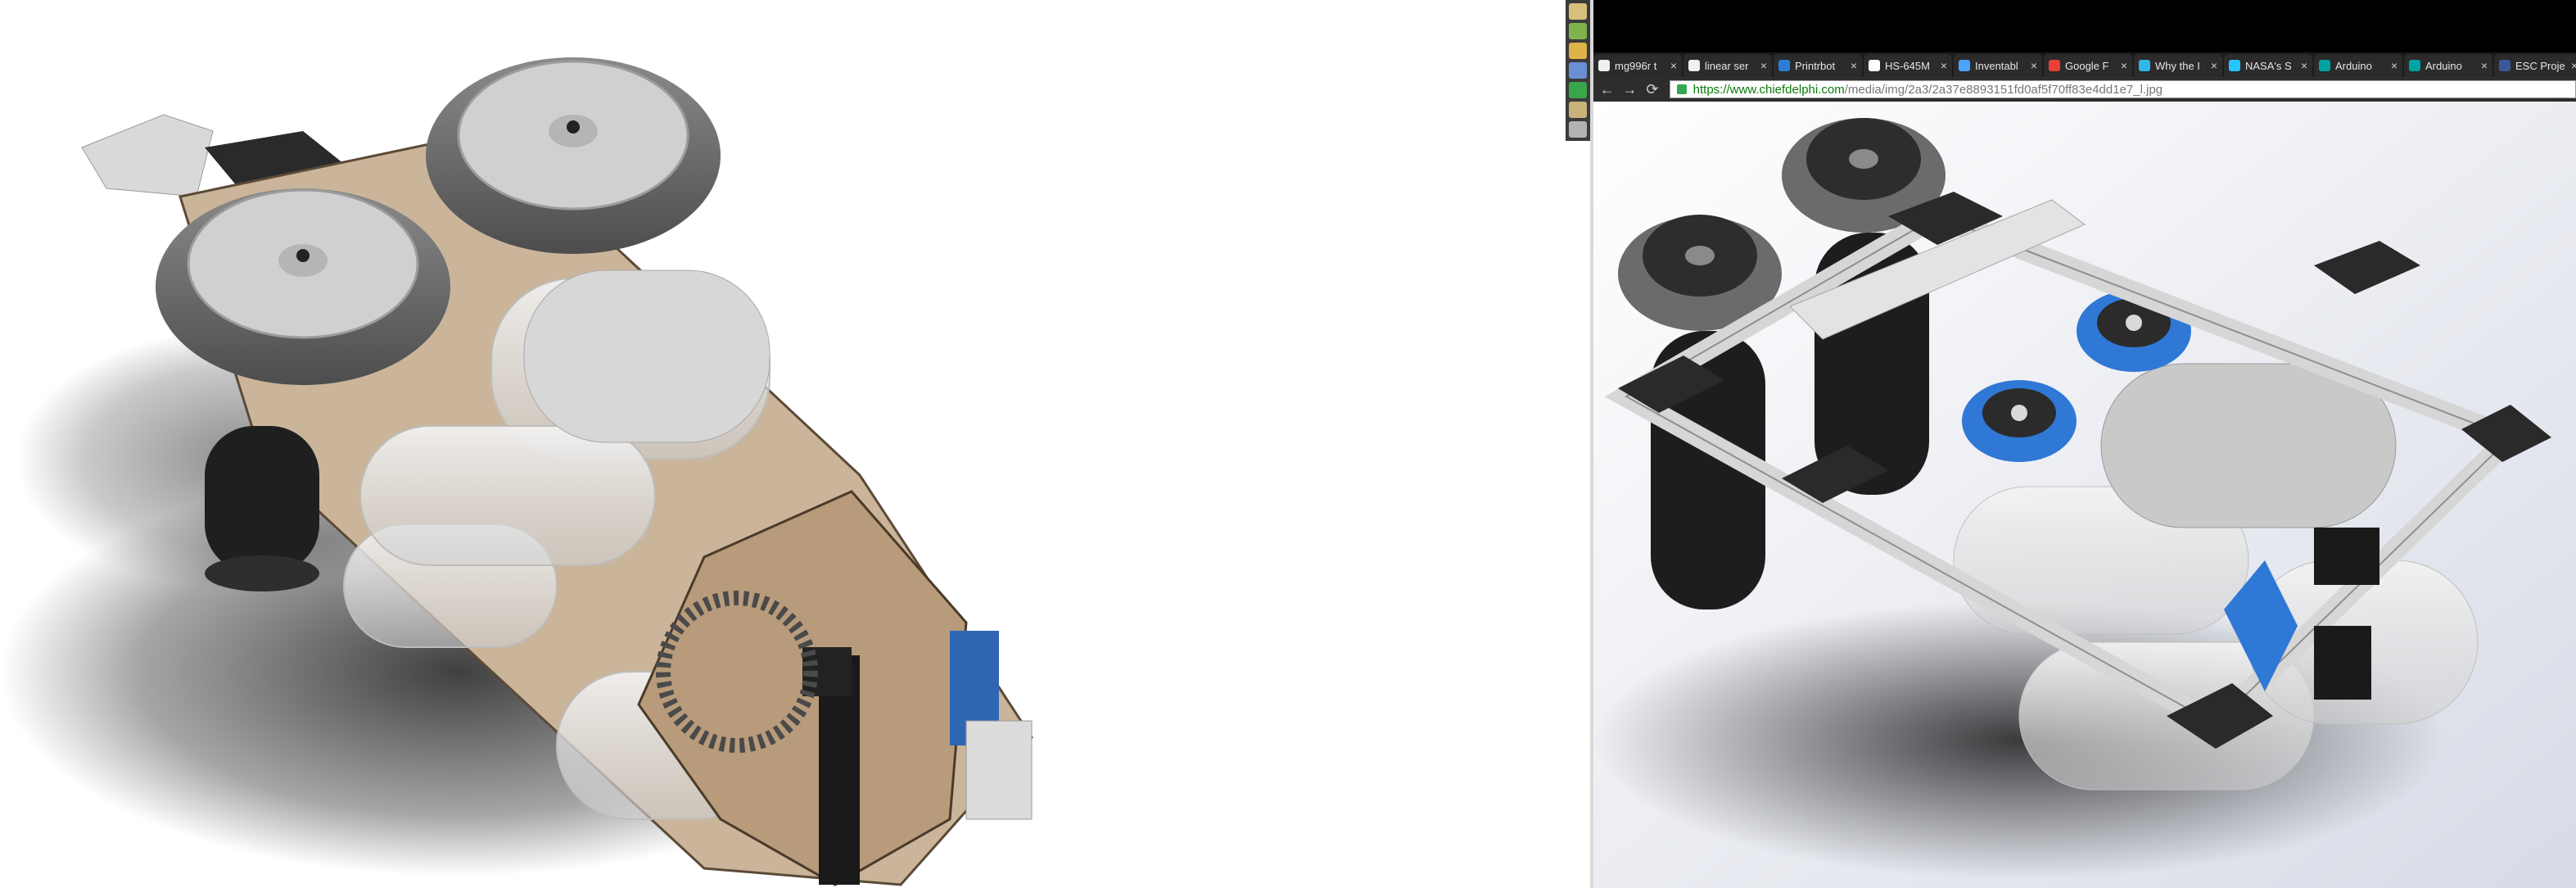 This screenshot has height=888, width=2576. Describe the element at coordinates (1768, 89) in the screenshot. I see `url-host: https://www.chiefdelphi.com` at that location.